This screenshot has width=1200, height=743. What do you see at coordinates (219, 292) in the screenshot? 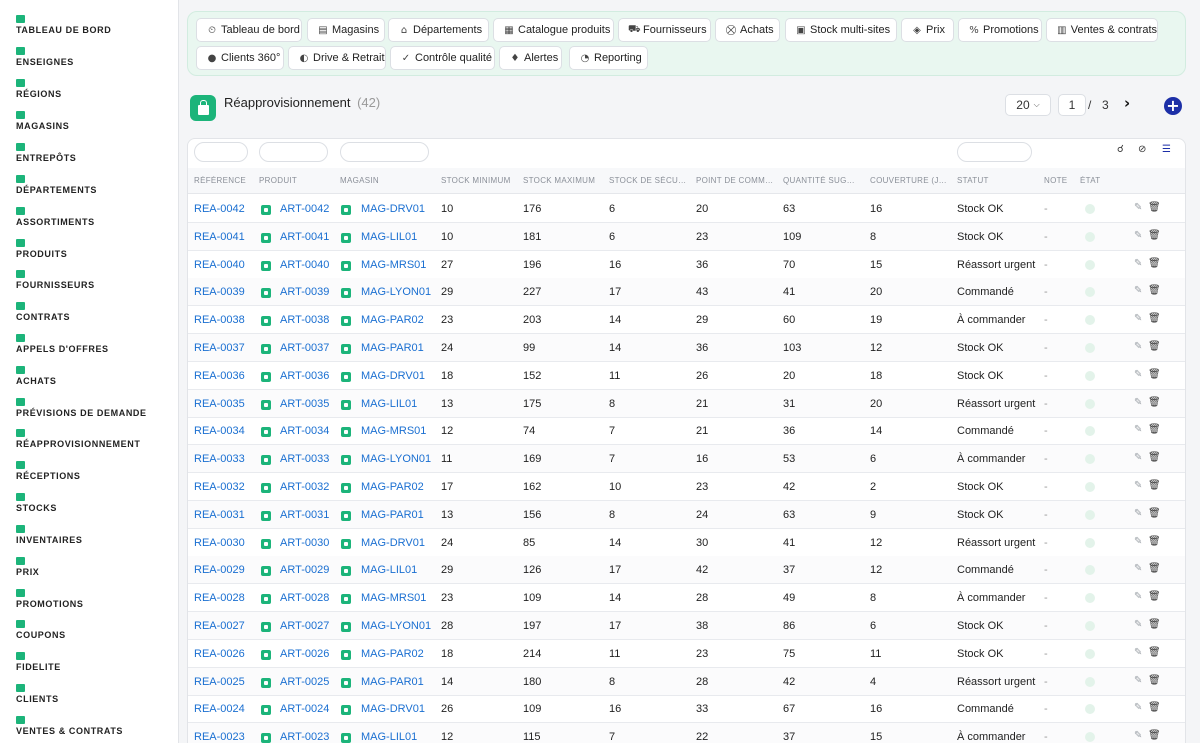
I see `reference-link: REA-0039` at bounding box center [219, 292].